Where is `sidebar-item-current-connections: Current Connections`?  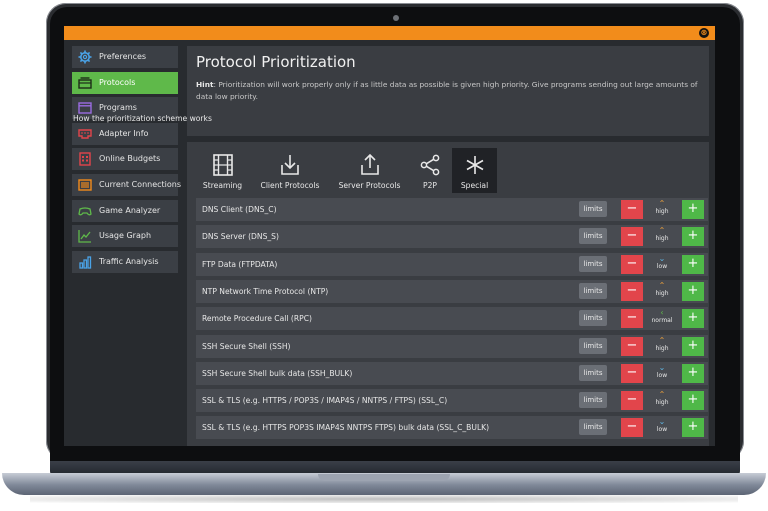
sidebar-item-current-connections: Current Connections is located at coordinates (127, 184).